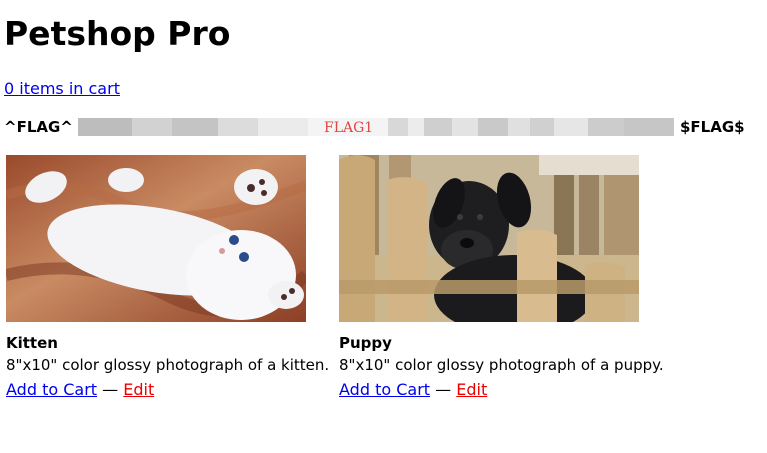  Describe the element at coordinates (489, 238) in the screenshot. I see `puppy-photo` at that location.